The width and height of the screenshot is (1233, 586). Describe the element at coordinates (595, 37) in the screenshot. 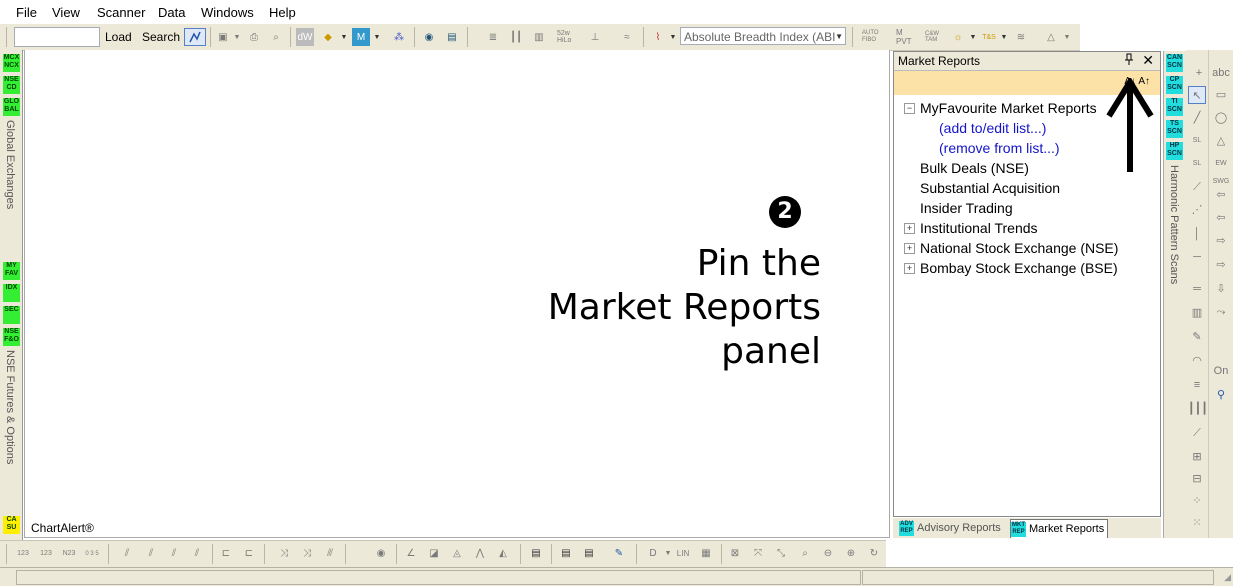

I see `volume-icon: ⊥` at that location.